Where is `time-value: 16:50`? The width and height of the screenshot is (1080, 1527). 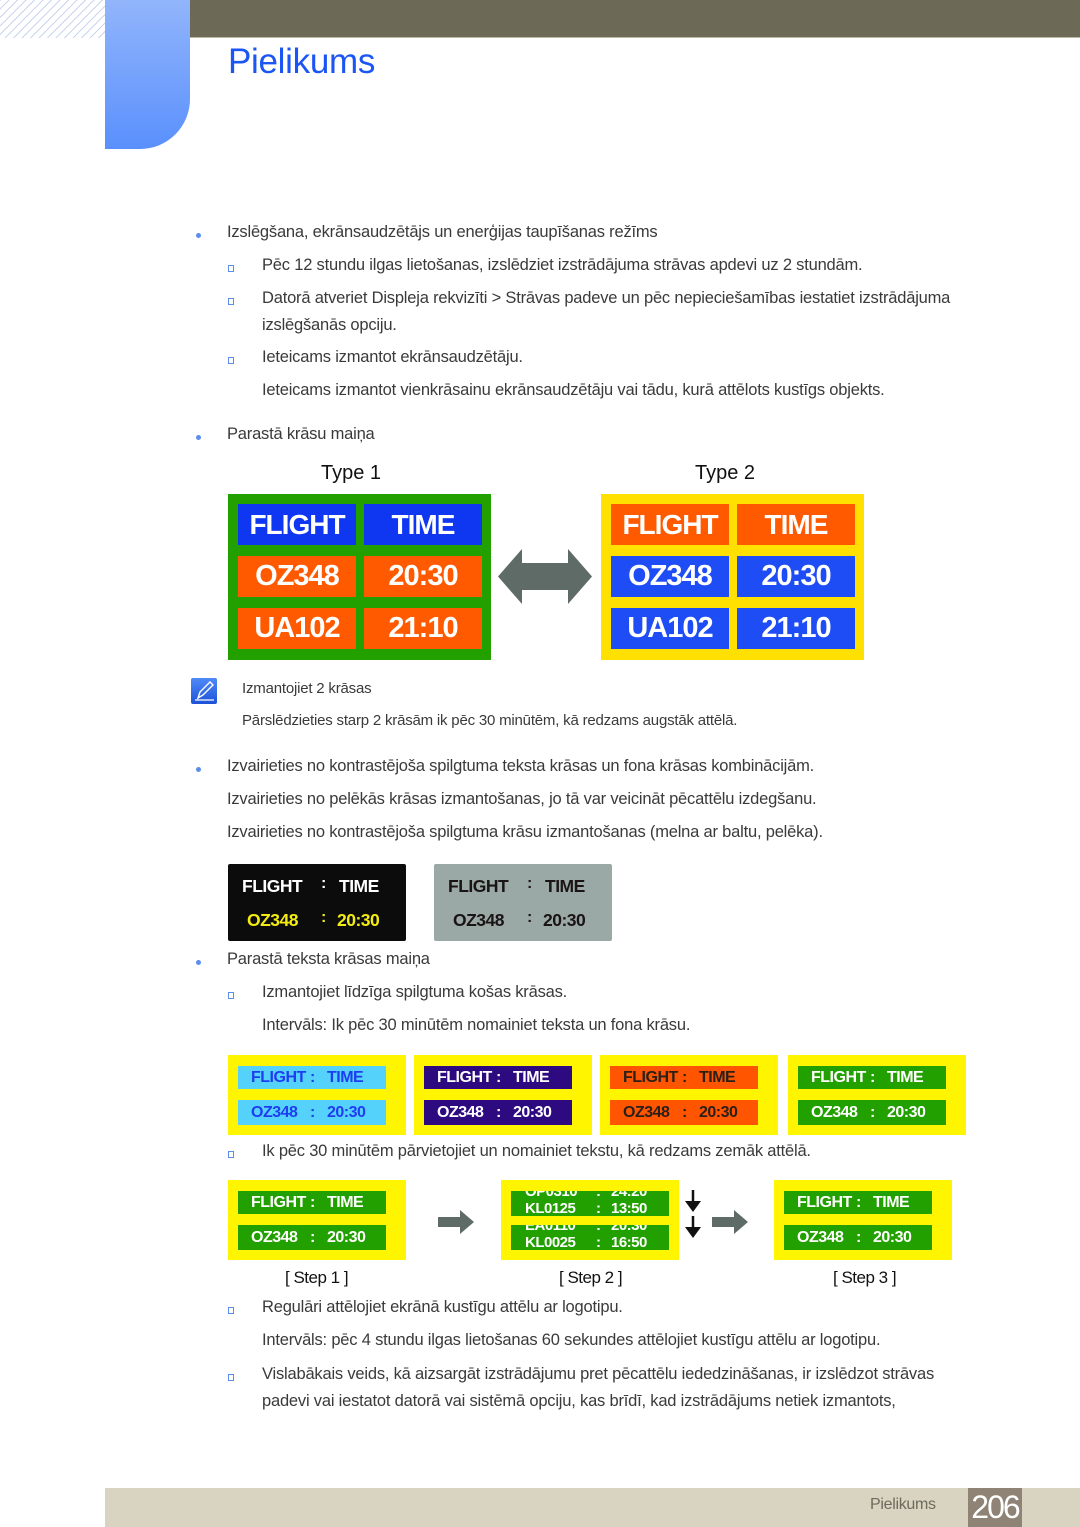 time-value: 16:50 is located at coordinates (629, 1242).